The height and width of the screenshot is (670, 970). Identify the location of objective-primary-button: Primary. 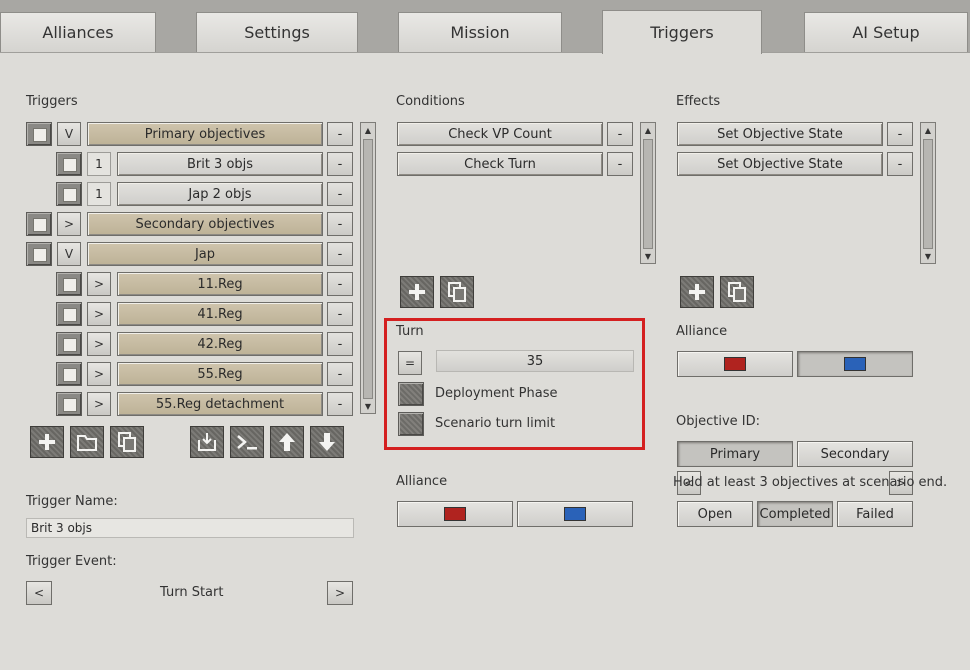
(735, 454).